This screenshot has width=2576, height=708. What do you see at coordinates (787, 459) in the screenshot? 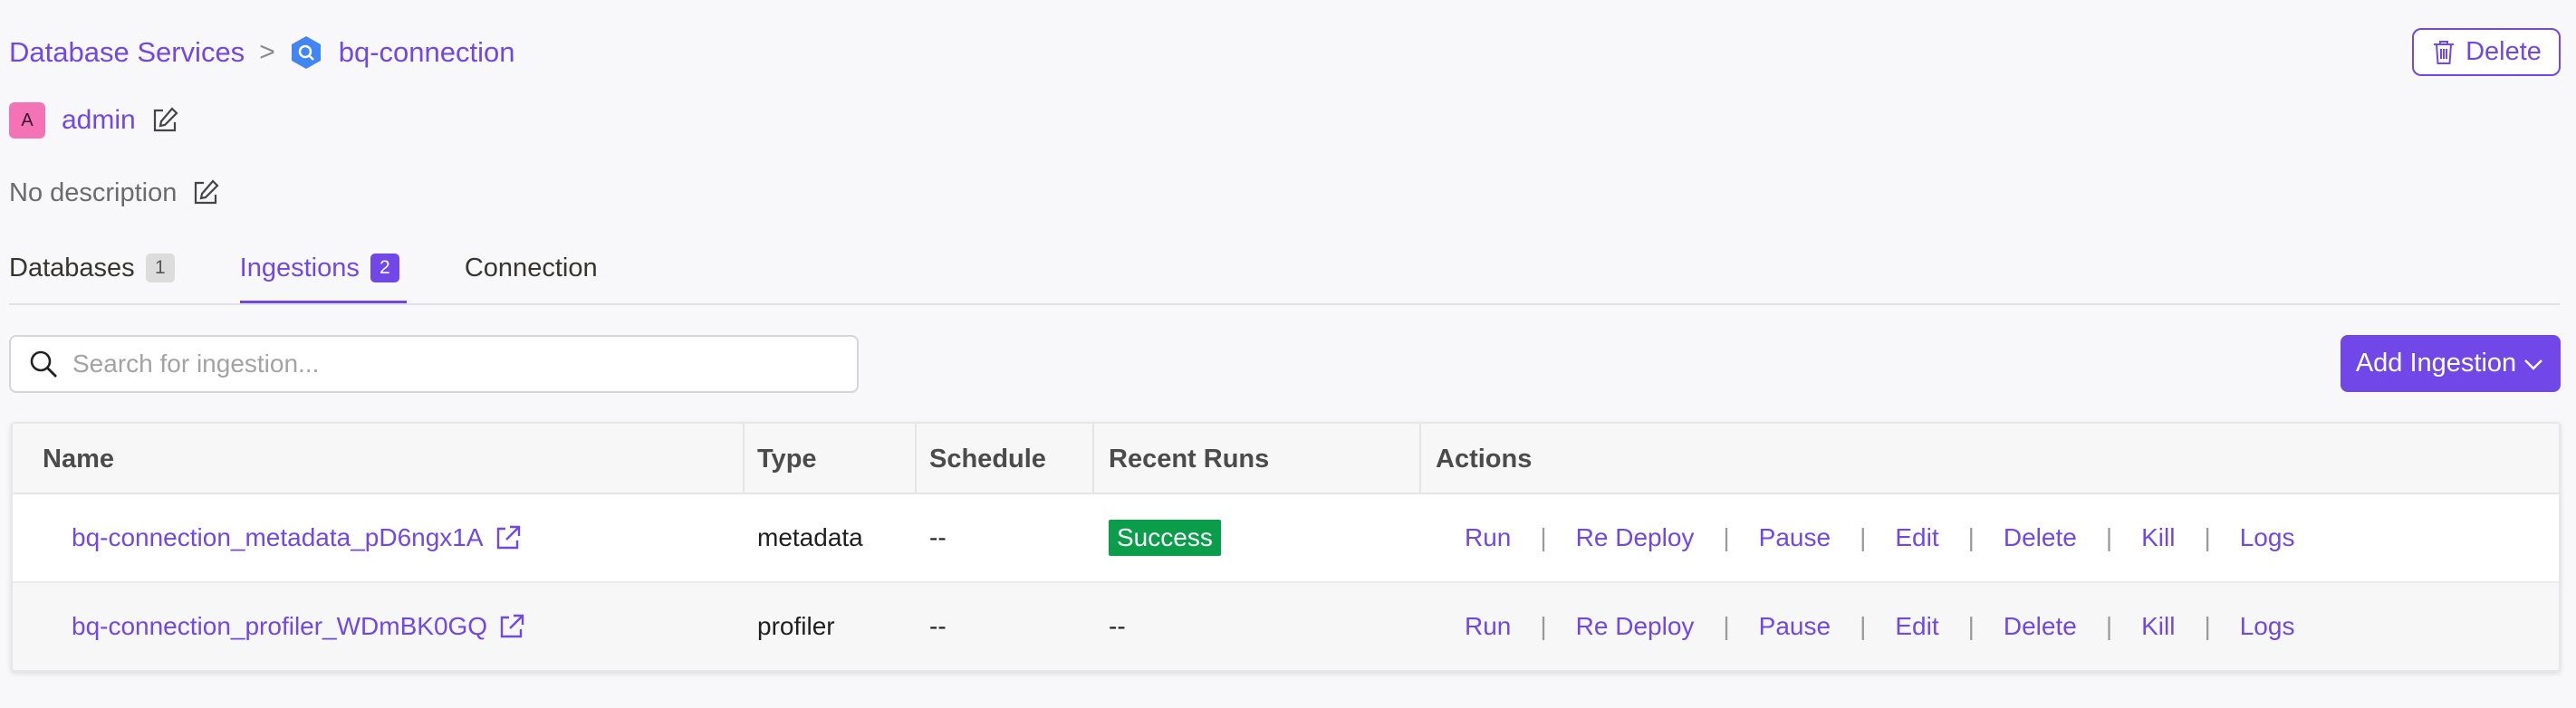
I see `header-type: Type` at bounding box center [787, 459].